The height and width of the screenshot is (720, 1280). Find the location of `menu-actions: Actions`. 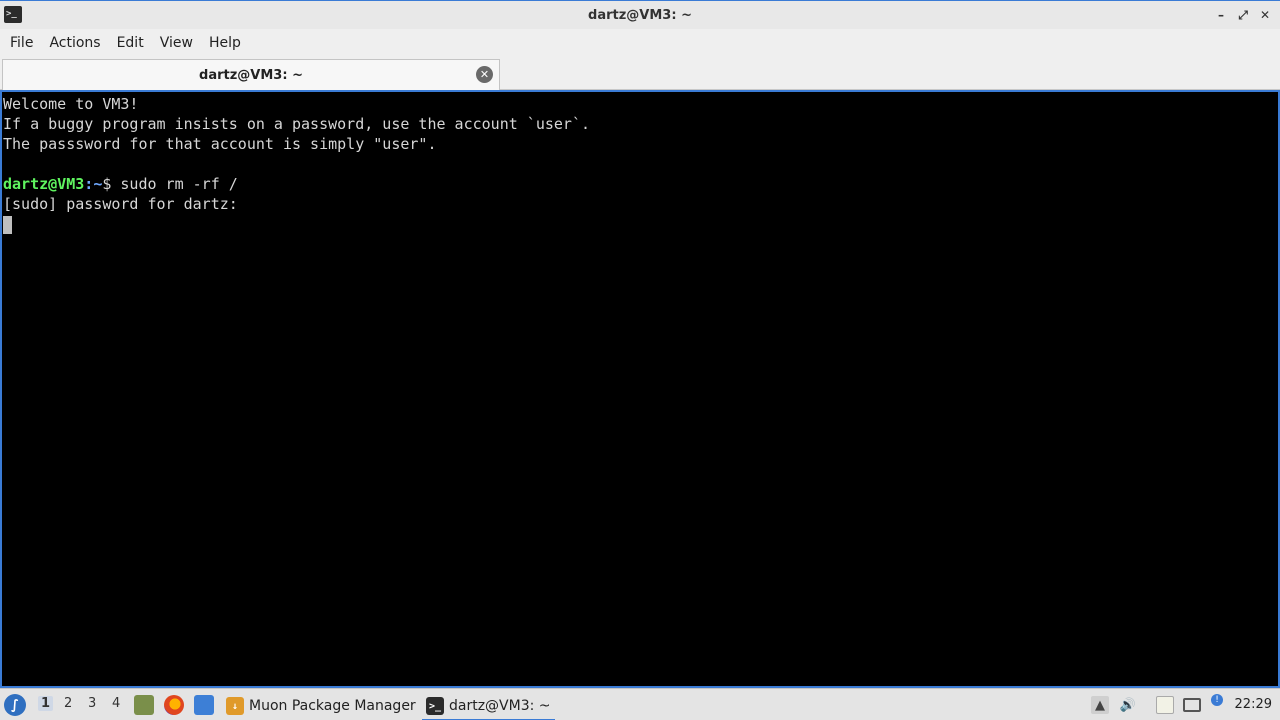

menu-actions: Actions is located at coordinates (74, 43).